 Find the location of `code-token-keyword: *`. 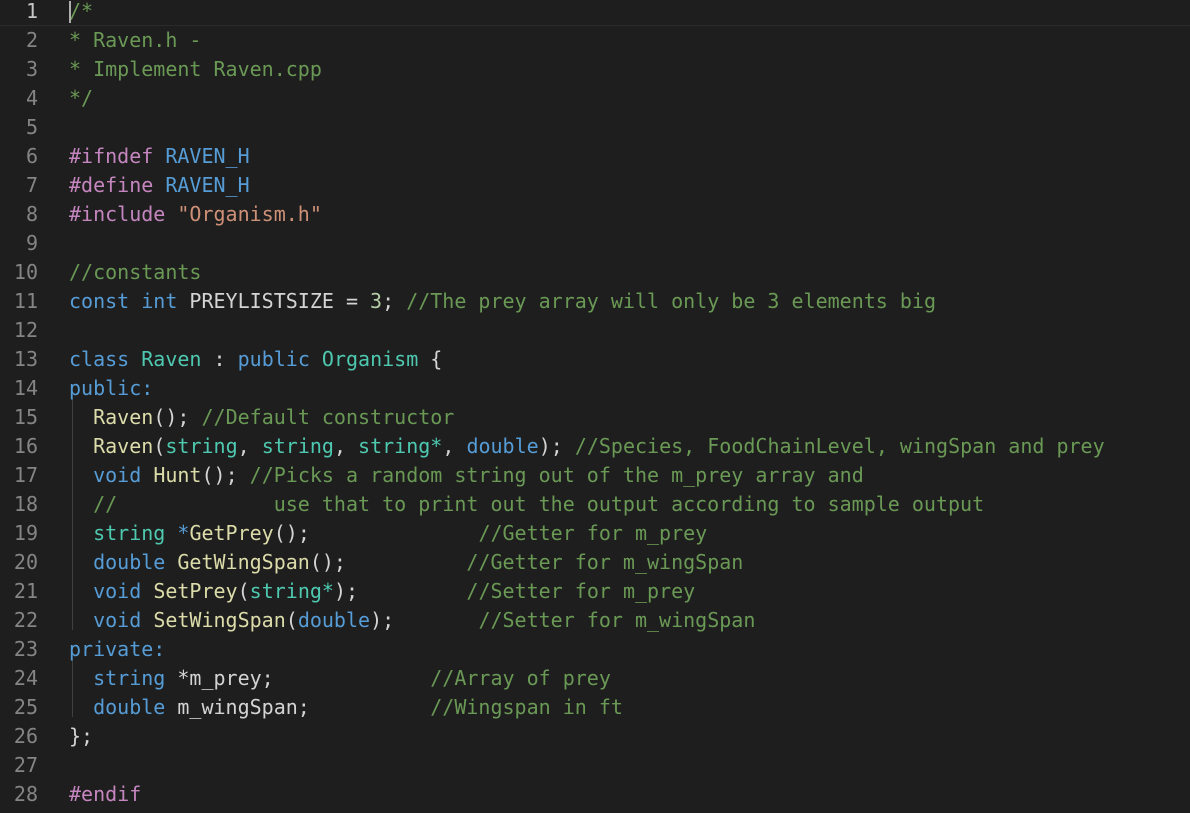

code-token-keyword: * is located at coordinates (177, 533).